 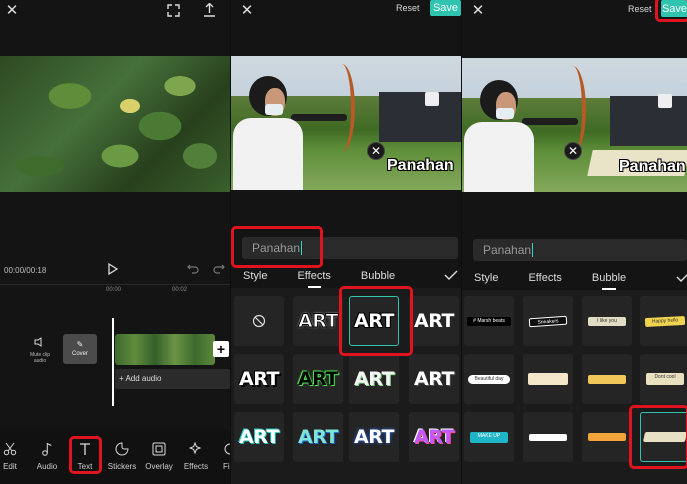 What do you see at coordinates (318, 321) in the screenshot?
I see `style-art-1: ART` at bounding box center [318, 321].